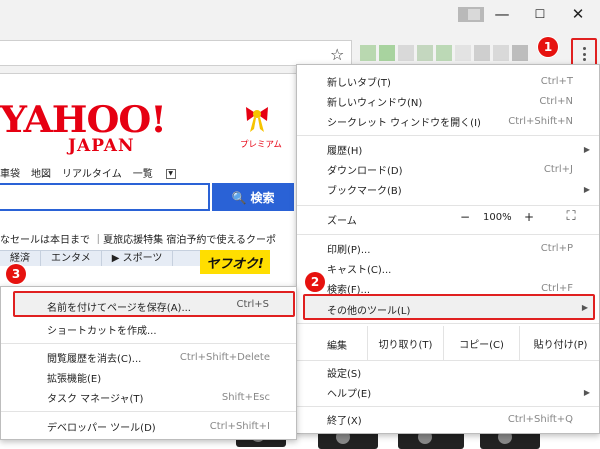 The image size is (600, 449). What do you see at coordinates (148, 377) in the screenshot?
I see `menu-item-extensions: 拡張機能(E)` at bounding box center [148, 377].